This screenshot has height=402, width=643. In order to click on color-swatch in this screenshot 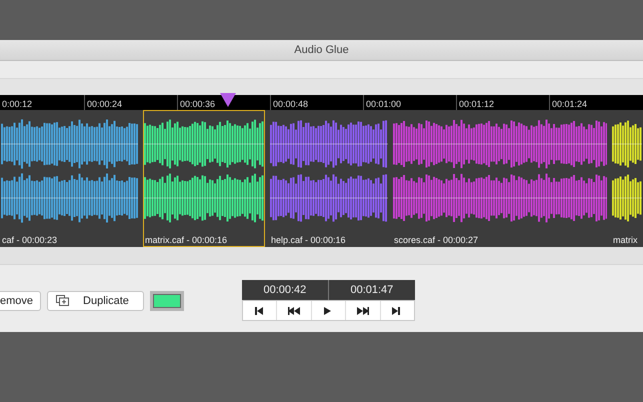, I will do `click(166, 301)`.